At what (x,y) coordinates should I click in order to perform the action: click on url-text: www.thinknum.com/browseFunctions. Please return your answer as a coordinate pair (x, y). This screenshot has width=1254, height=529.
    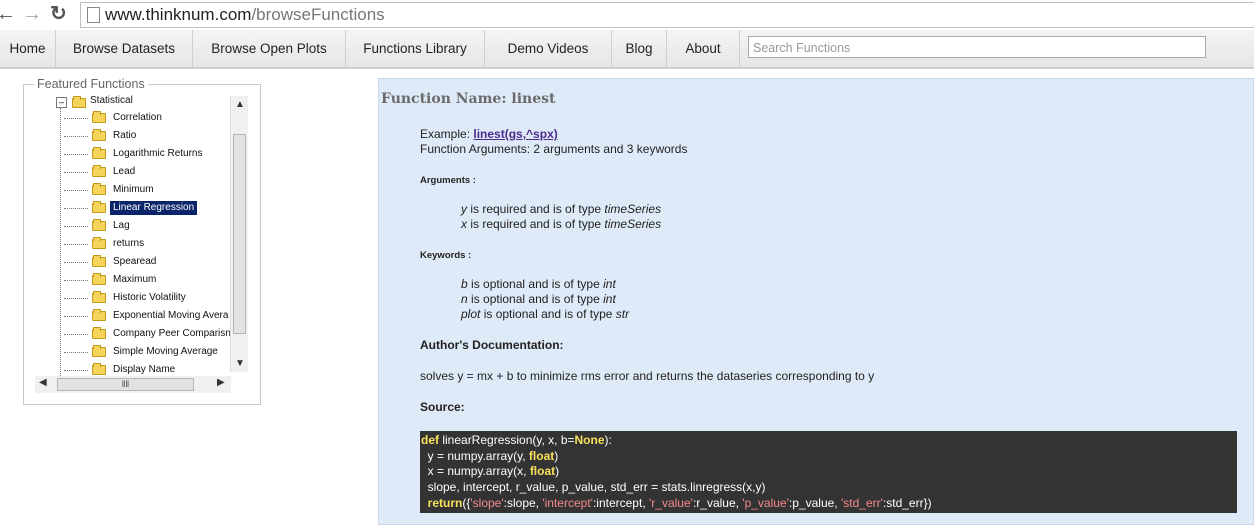
    Looking at the image, I should click on (245, 15).